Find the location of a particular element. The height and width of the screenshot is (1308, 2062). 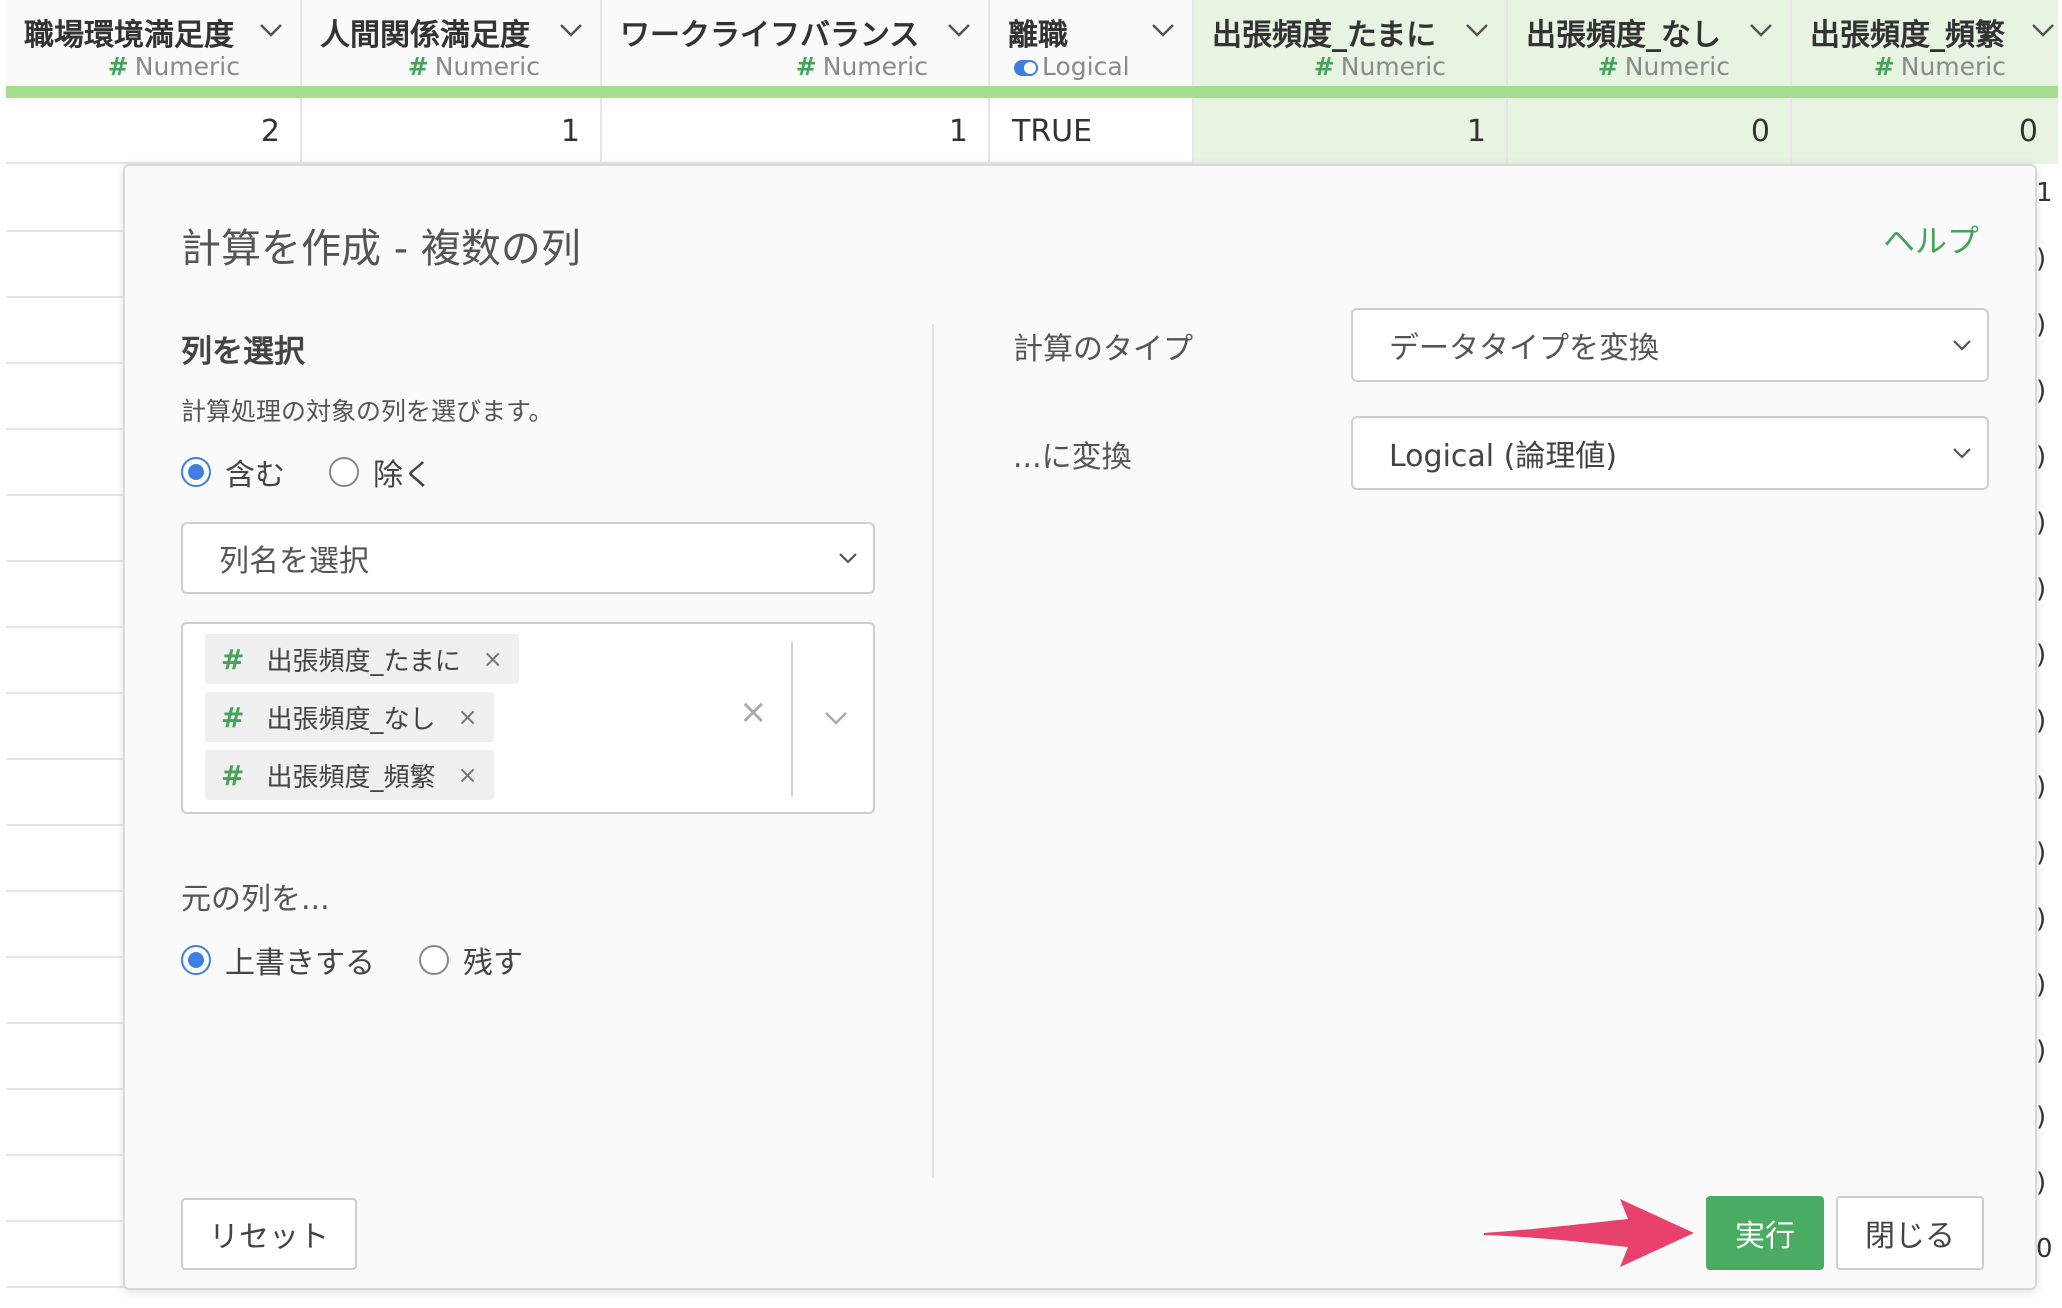

select-columns-title: 列を選択 is located at coordinates (243, 352).